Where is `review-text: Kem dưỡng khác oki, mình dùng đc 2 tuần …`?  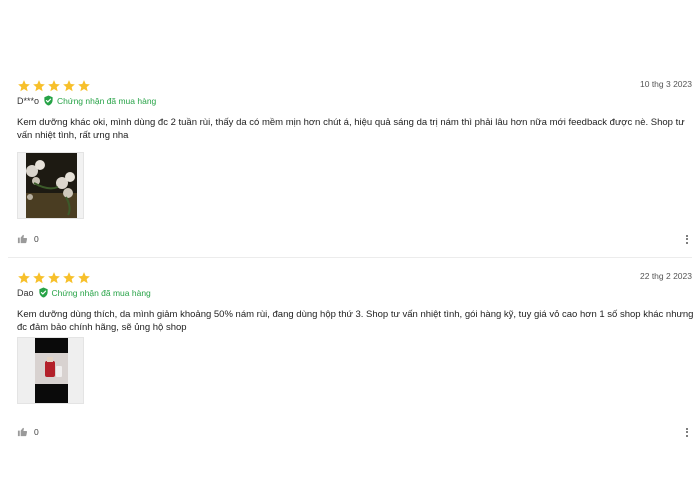
review-text: Kem dưỡng khác oki, mình dùng đc 2 tuần … is located at coordinates (351, 129).